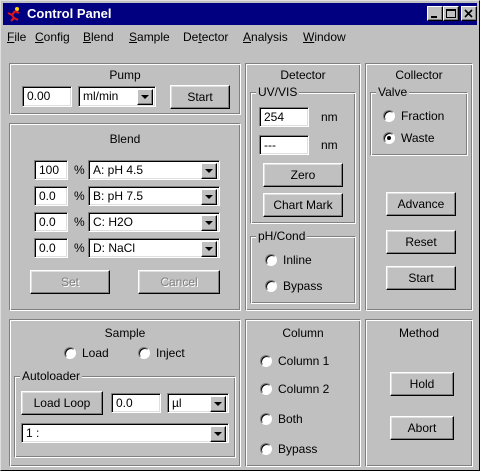  What do you see at coordinates (62, 403) in the screenshot?
I see `load-loop-button: Load Loop` at bounding box center [62, 403].